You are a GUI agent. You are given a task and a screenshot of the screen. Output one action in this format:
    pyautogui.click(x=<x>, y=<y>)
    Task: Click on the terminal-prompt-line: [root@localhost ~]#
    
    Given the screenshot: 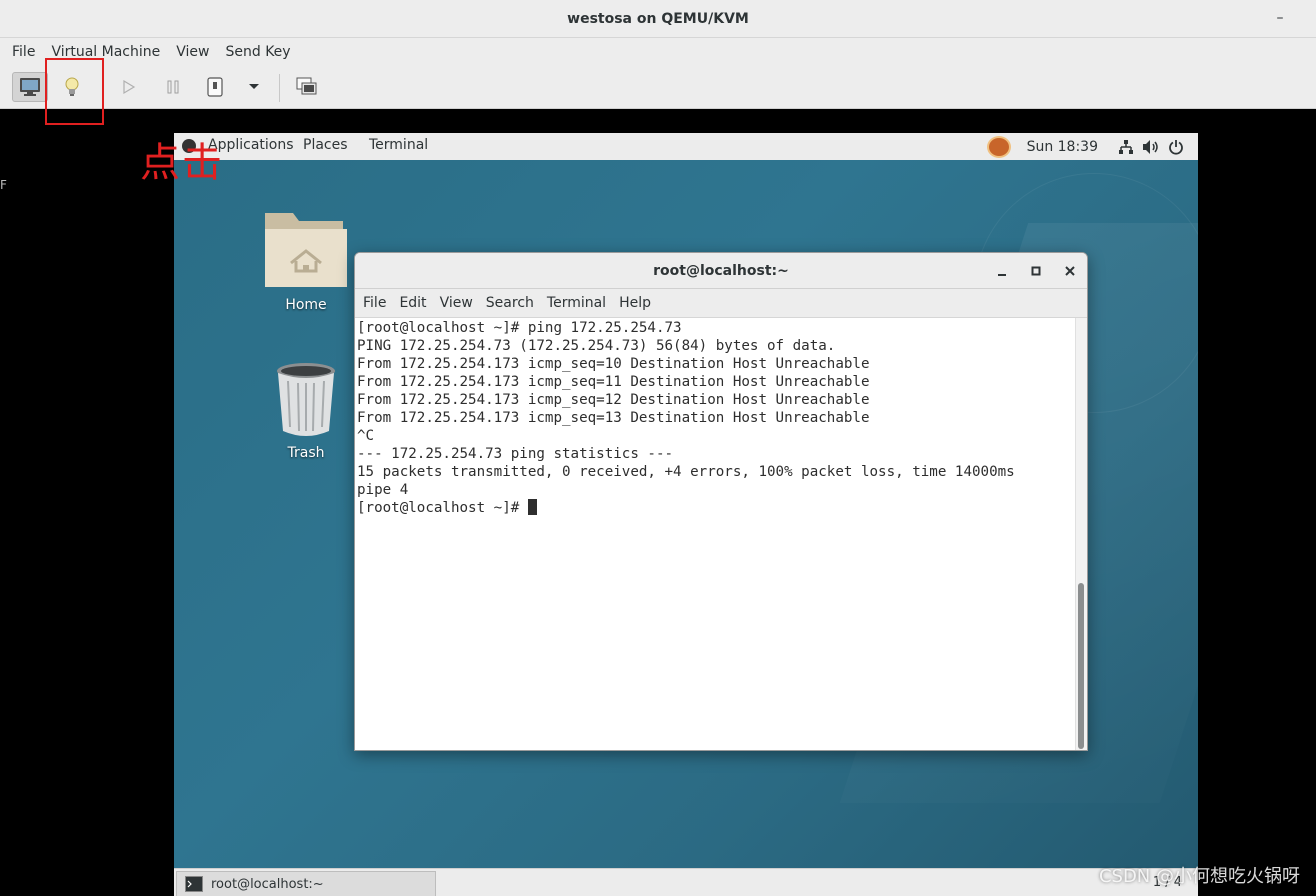 What is the action you would take?
    pyautogui.click(x=717, y=508)
    